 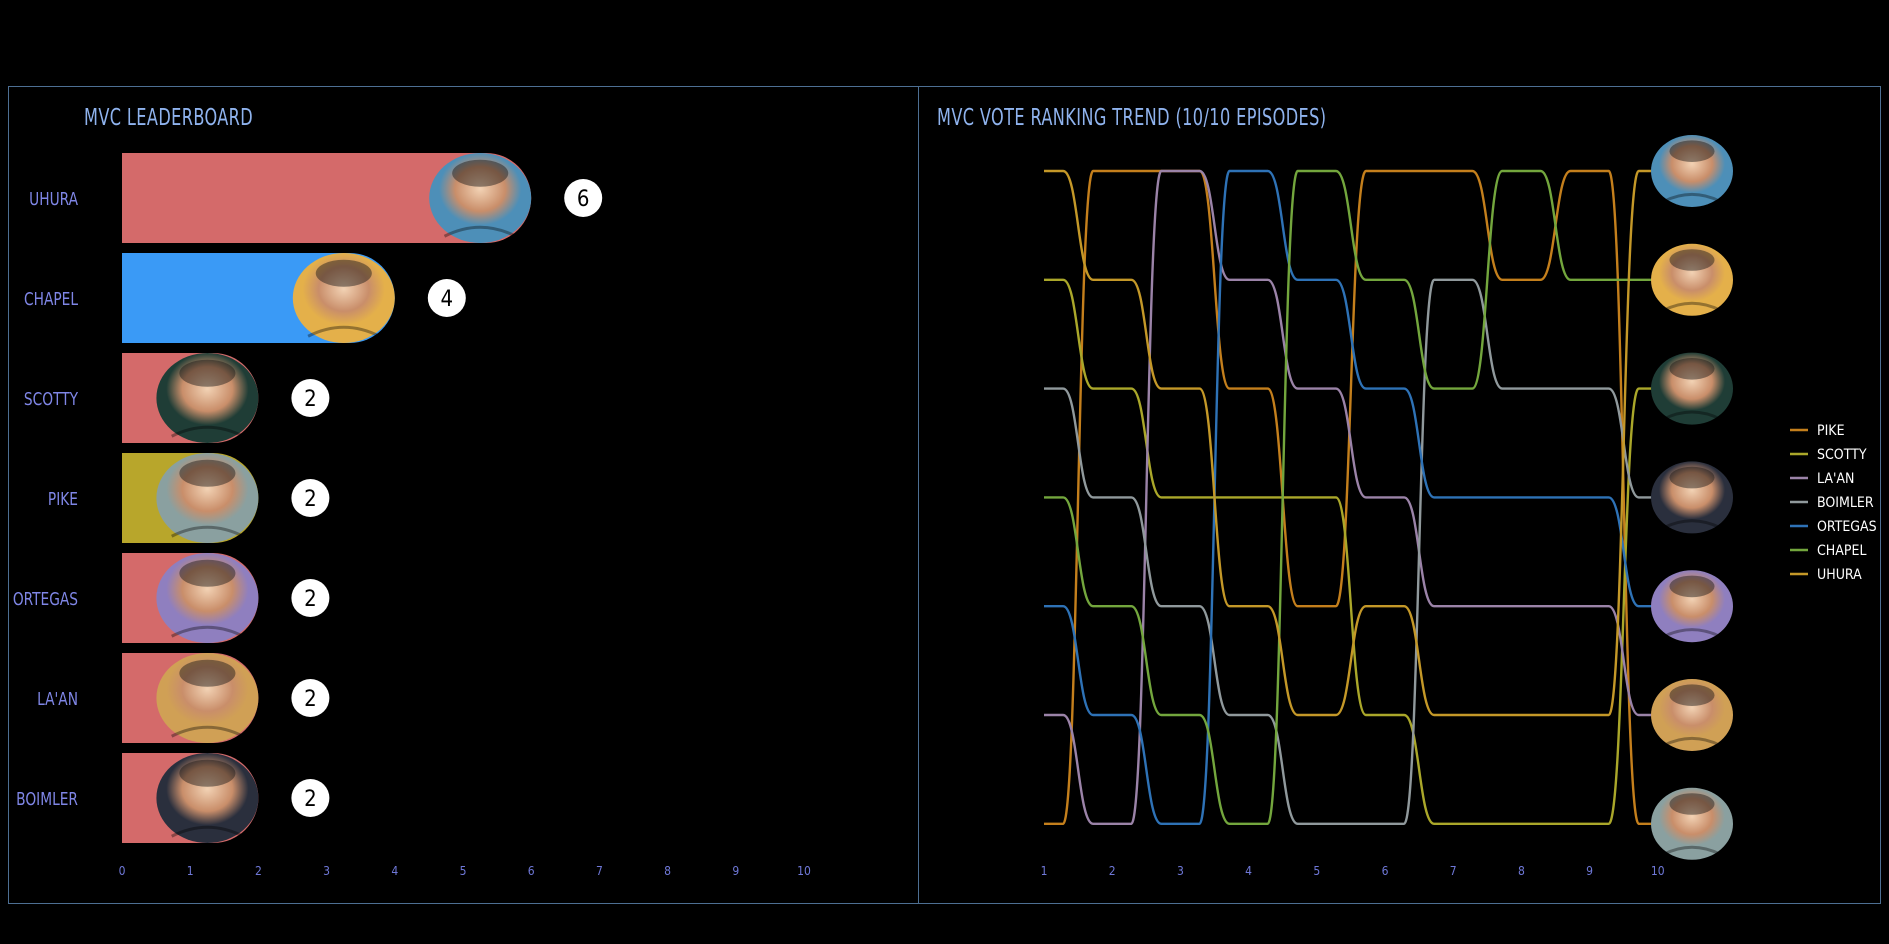 I want to click on trend-x-tick-4: 4, so click(x=1248, y=871).